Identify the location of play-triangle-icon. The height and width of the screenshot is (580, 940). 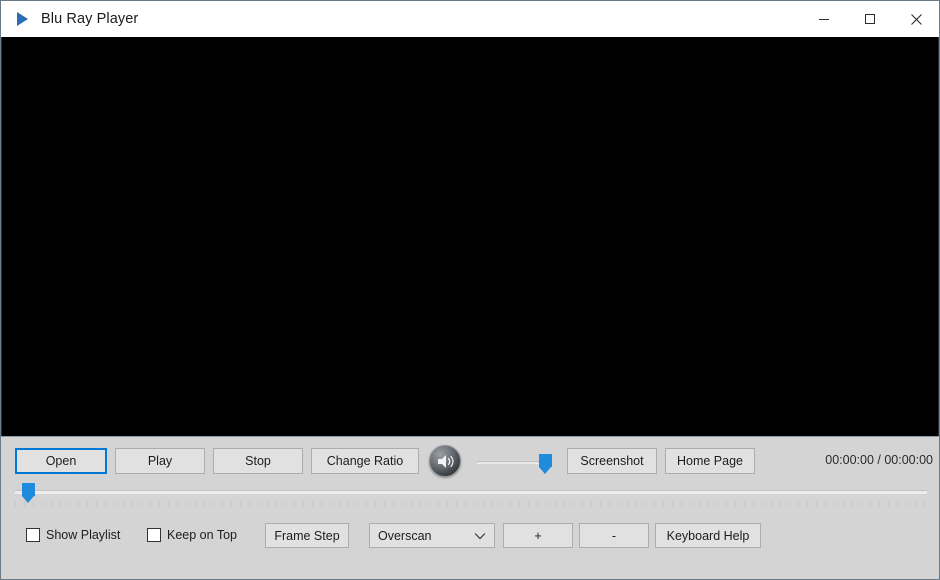
(22, 19).